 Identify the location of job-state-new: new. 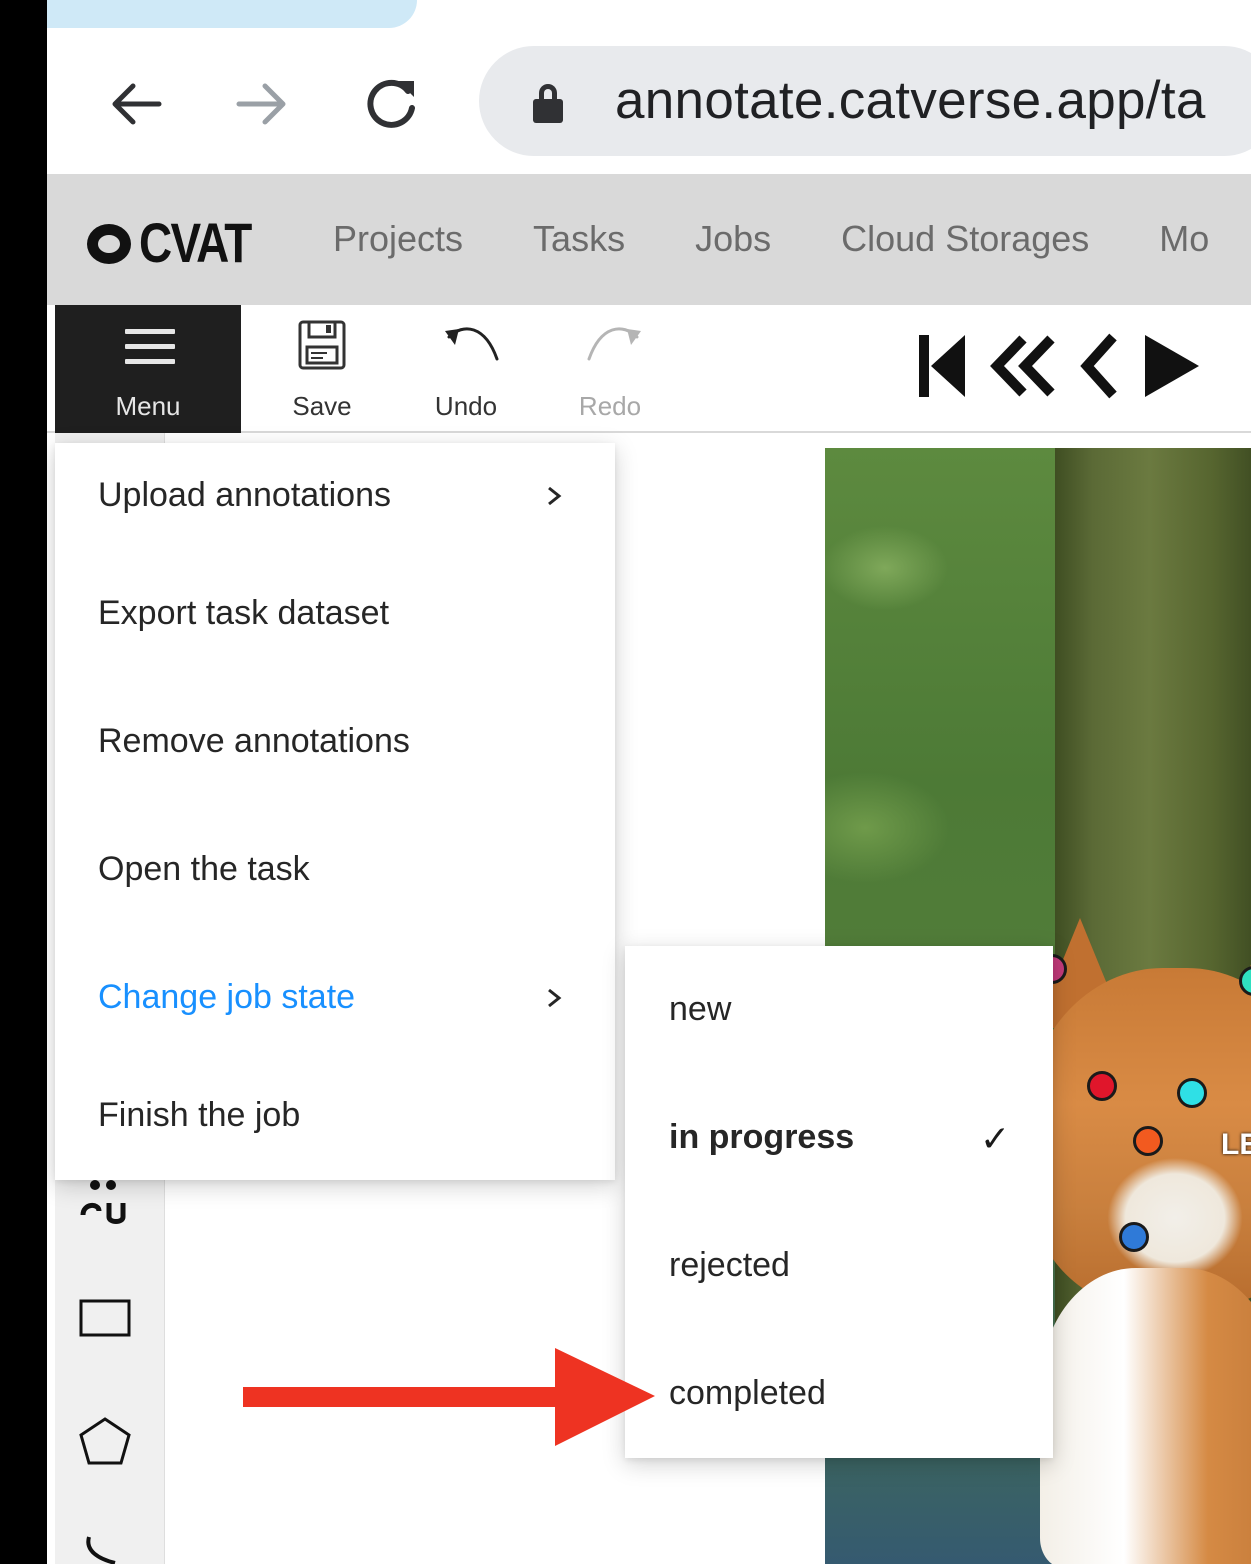
(839, 1008).